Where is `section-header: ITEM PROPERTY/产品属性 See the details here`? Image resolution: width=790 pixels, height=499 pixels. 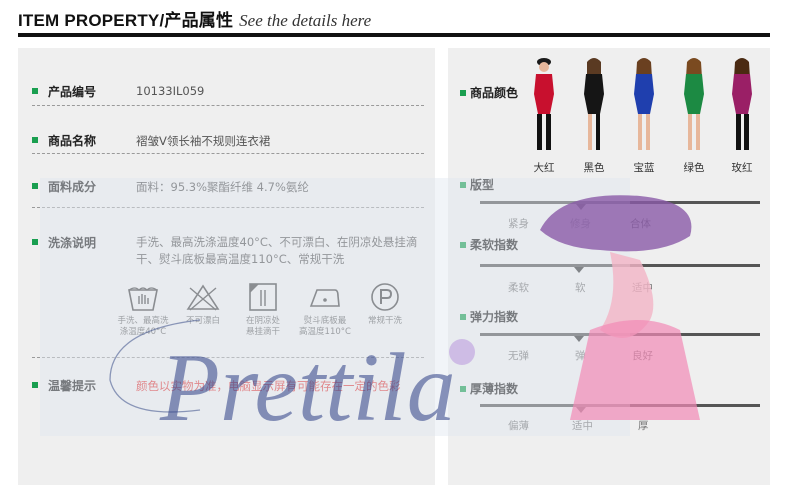 section-header: ITEM PROPERTY/产品属性 See the details here is located at coordinates (194, 19).